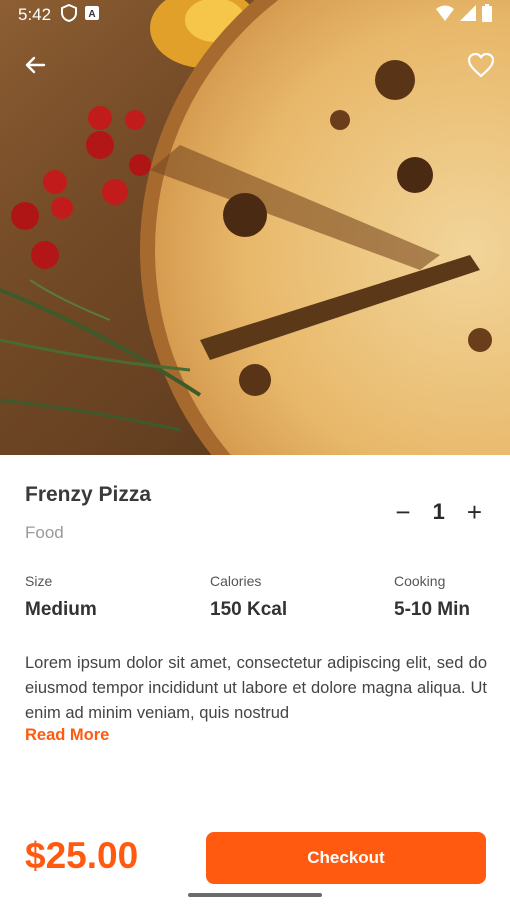 This screenshot has width=510, height=910. I want to click on product-category: Food, so click(44, 532).